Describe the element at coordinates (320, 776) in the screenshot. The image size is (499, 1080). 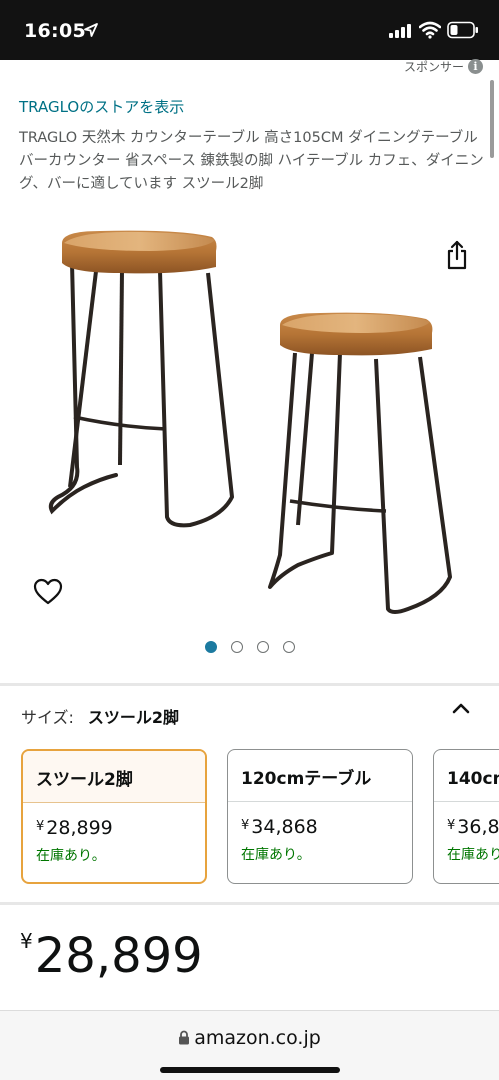
I see `option-name: 120cmテーブル` at that location.